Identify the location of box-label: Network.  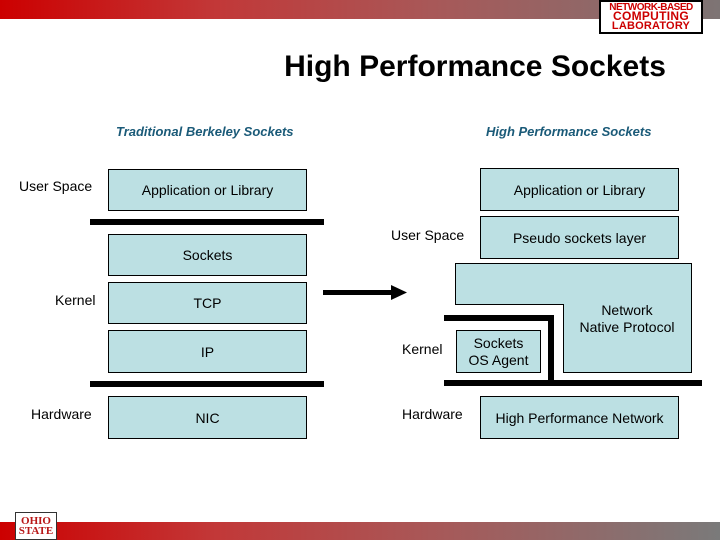
(627, 310).